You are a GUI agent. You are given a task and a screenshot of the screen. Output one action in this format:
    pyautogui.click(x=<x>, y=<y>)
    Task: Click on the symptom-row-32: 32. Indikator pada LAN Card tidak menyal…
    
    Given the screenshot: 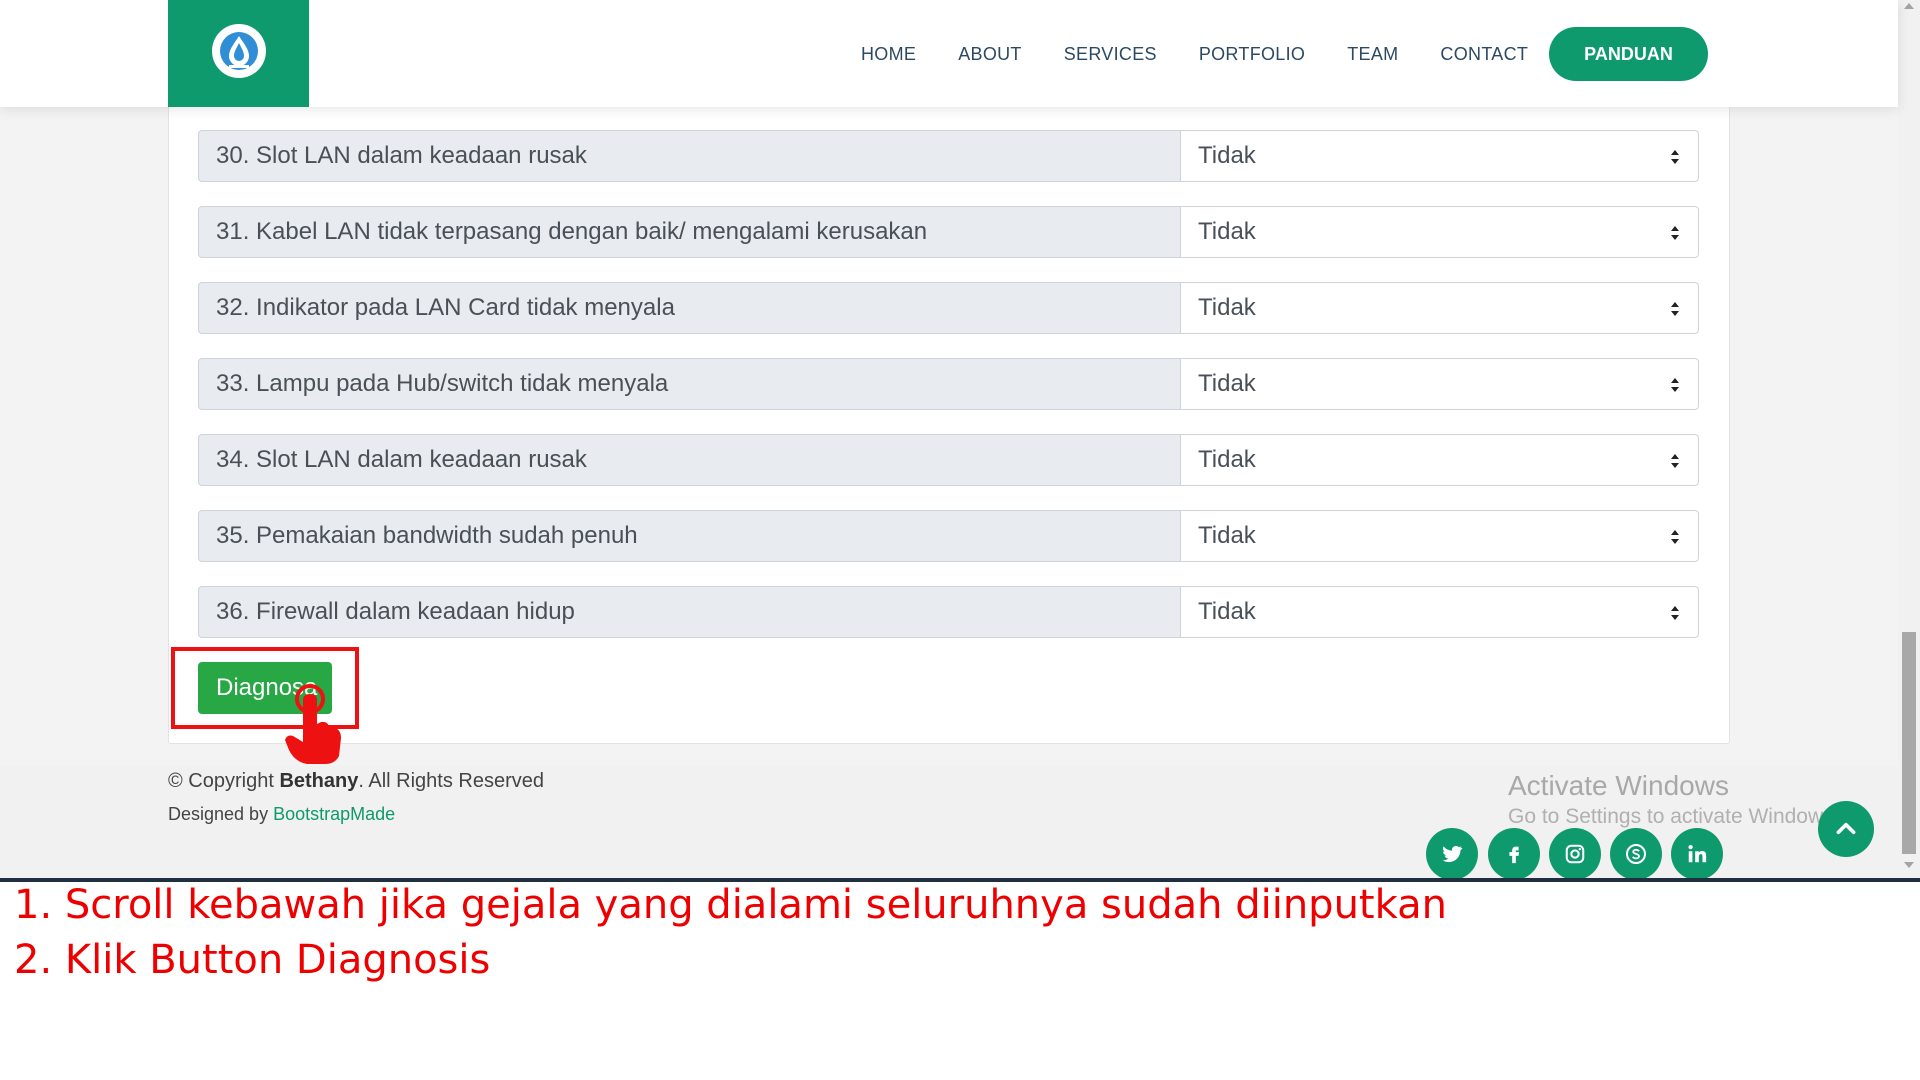 What is the action you would take?
    pyautogui.click(x=948, y=308)
    